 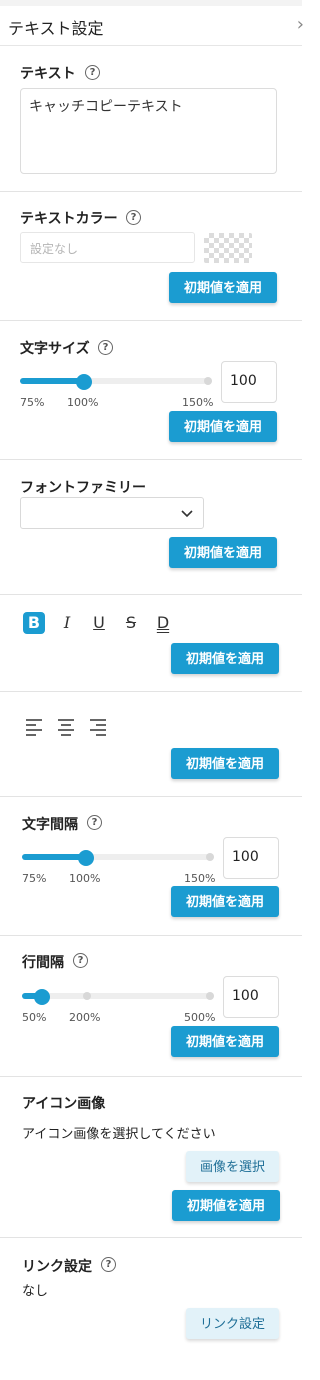 I want to click on font-size-label: 文字サイズ, so click(x=55, y=349).